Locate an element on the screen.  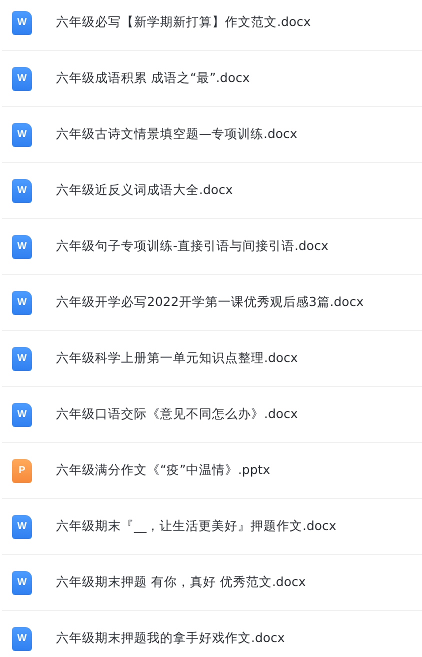
file-name: 六年级句子专项训练-直接引语与间接引语.docx is located at coordinates (192, 246).